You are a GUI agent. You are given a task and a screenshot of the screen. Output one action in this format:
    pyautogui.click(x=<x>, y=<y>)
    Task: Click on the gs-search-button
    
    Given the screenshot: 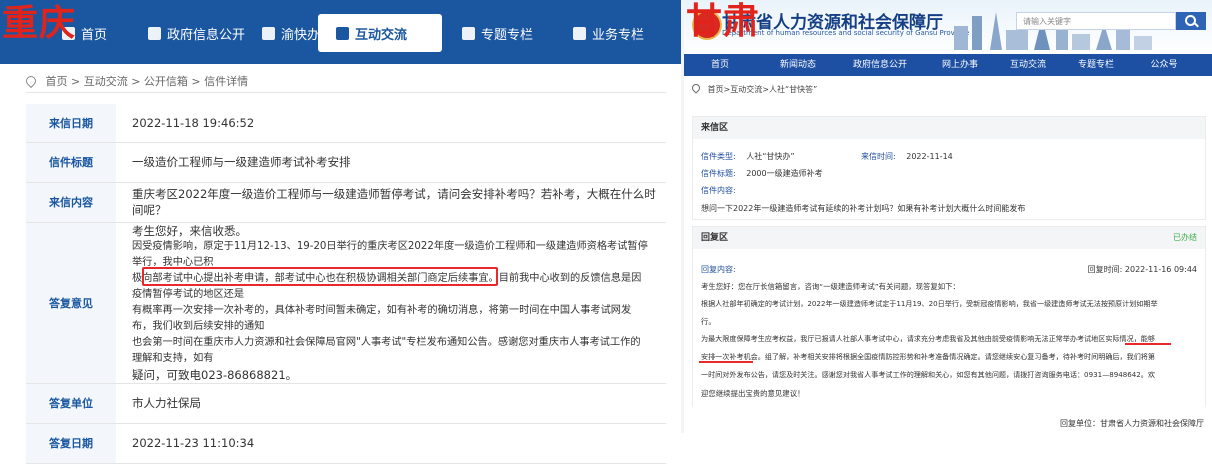 What is the action you would take?
    pyautogui.click(x=1191, y=21)
    